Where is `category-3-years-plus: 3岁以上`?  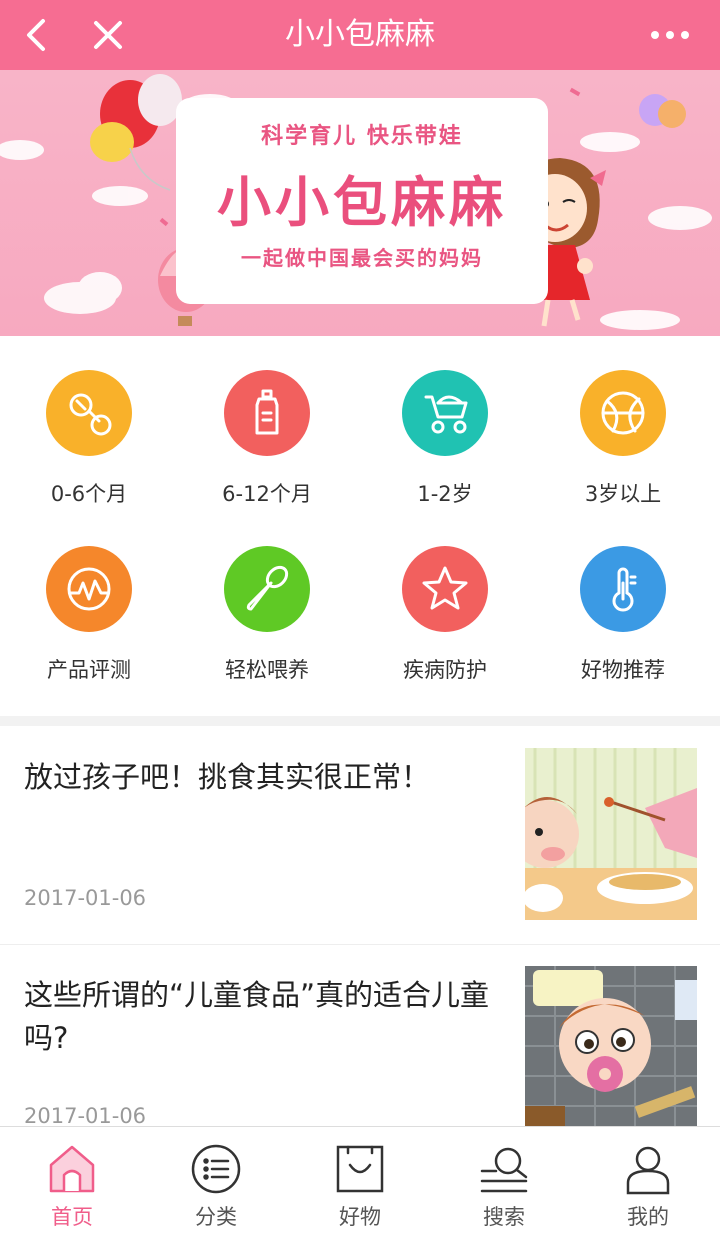 category-3-years-plus: 3岁以上 is located at coordinates (623, 424).